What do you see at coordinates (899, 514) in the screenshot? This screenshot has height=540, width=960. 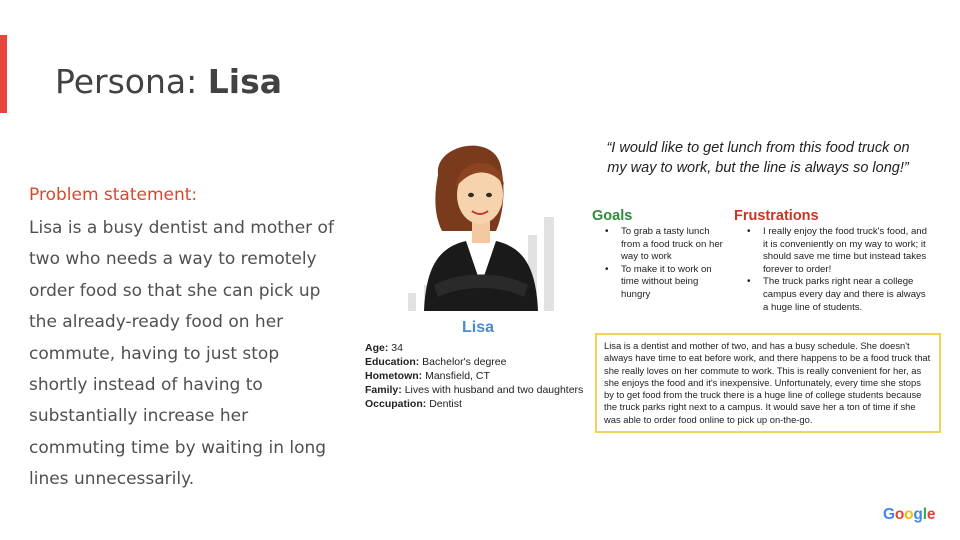 I see `logo-letter: o` at bounding box center [899, 514].